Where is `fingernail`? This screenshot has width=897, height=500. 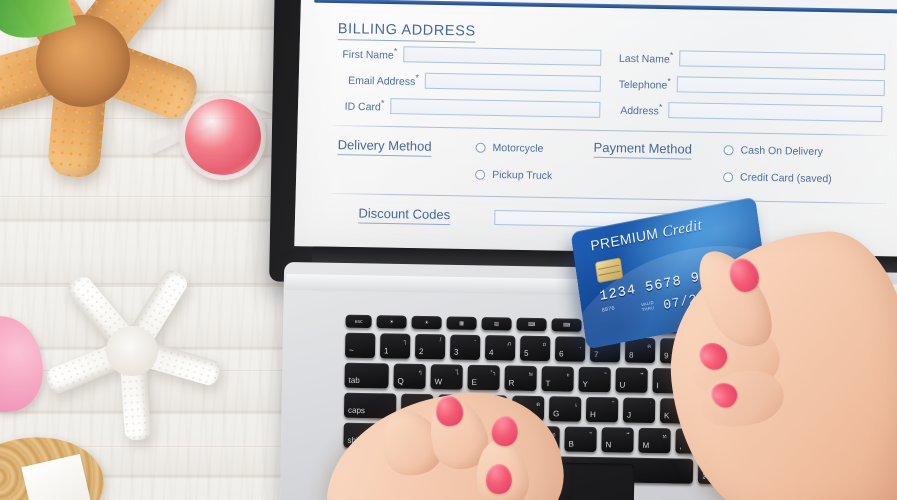
fingernail is located at coordinates (499, 479).